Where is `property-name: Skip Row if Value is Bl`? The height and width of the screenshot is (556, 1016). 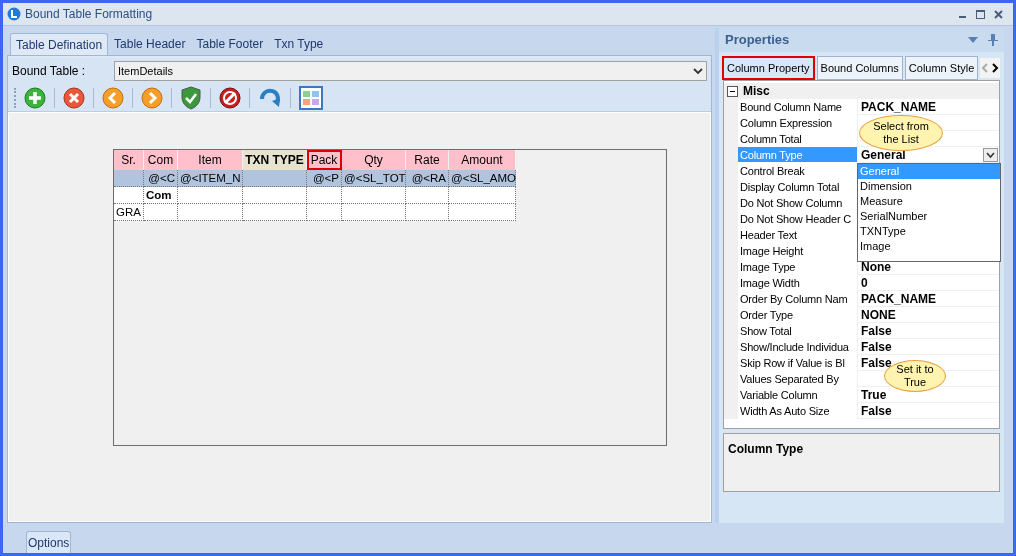
property-name: Skip Row if Value is Bl is located at coordinates (797, 363).